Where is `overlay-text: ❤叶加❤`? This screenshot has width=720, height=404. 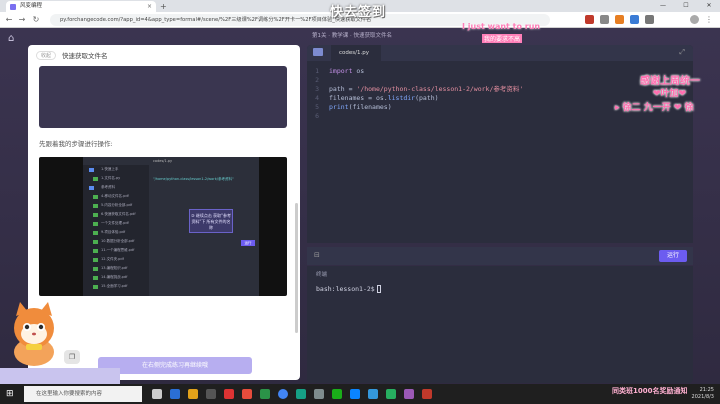 overlay-text: ❤叶加❤ is located at coordinates (670, 94).